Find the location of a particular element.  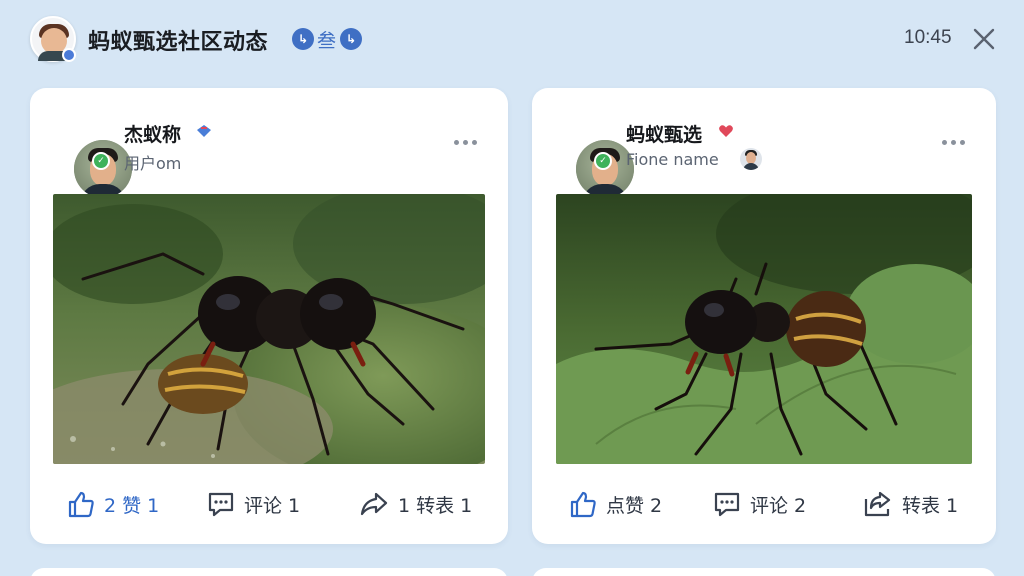

mini-avatar-icon is located at coordinates (751, 159).